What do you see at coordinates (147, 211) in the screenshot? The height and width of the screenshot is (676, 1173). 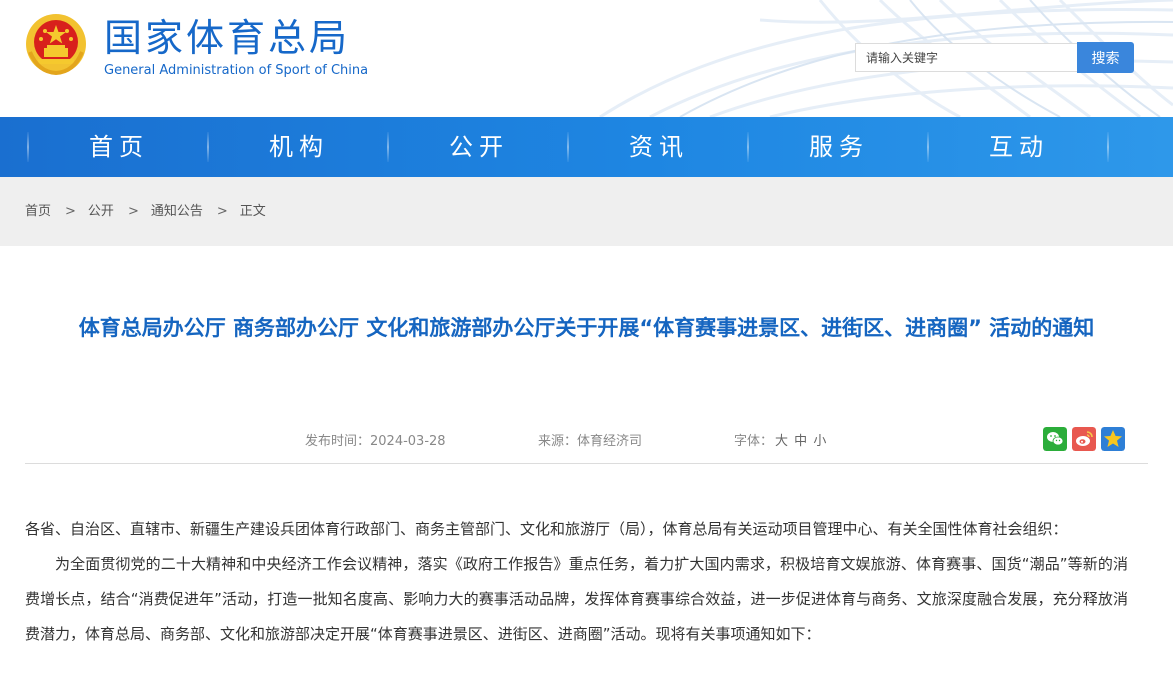 I see `breadcrumb: 首页 > 公开 > 通知公告 > 正文` at bounding box center [147, 211].